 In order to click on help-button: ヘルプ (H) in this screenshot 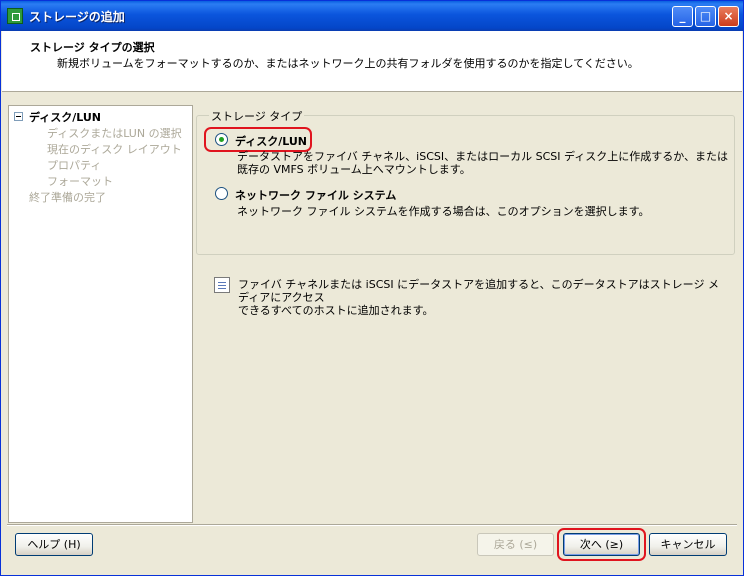, I will do `click(54, 544)`.